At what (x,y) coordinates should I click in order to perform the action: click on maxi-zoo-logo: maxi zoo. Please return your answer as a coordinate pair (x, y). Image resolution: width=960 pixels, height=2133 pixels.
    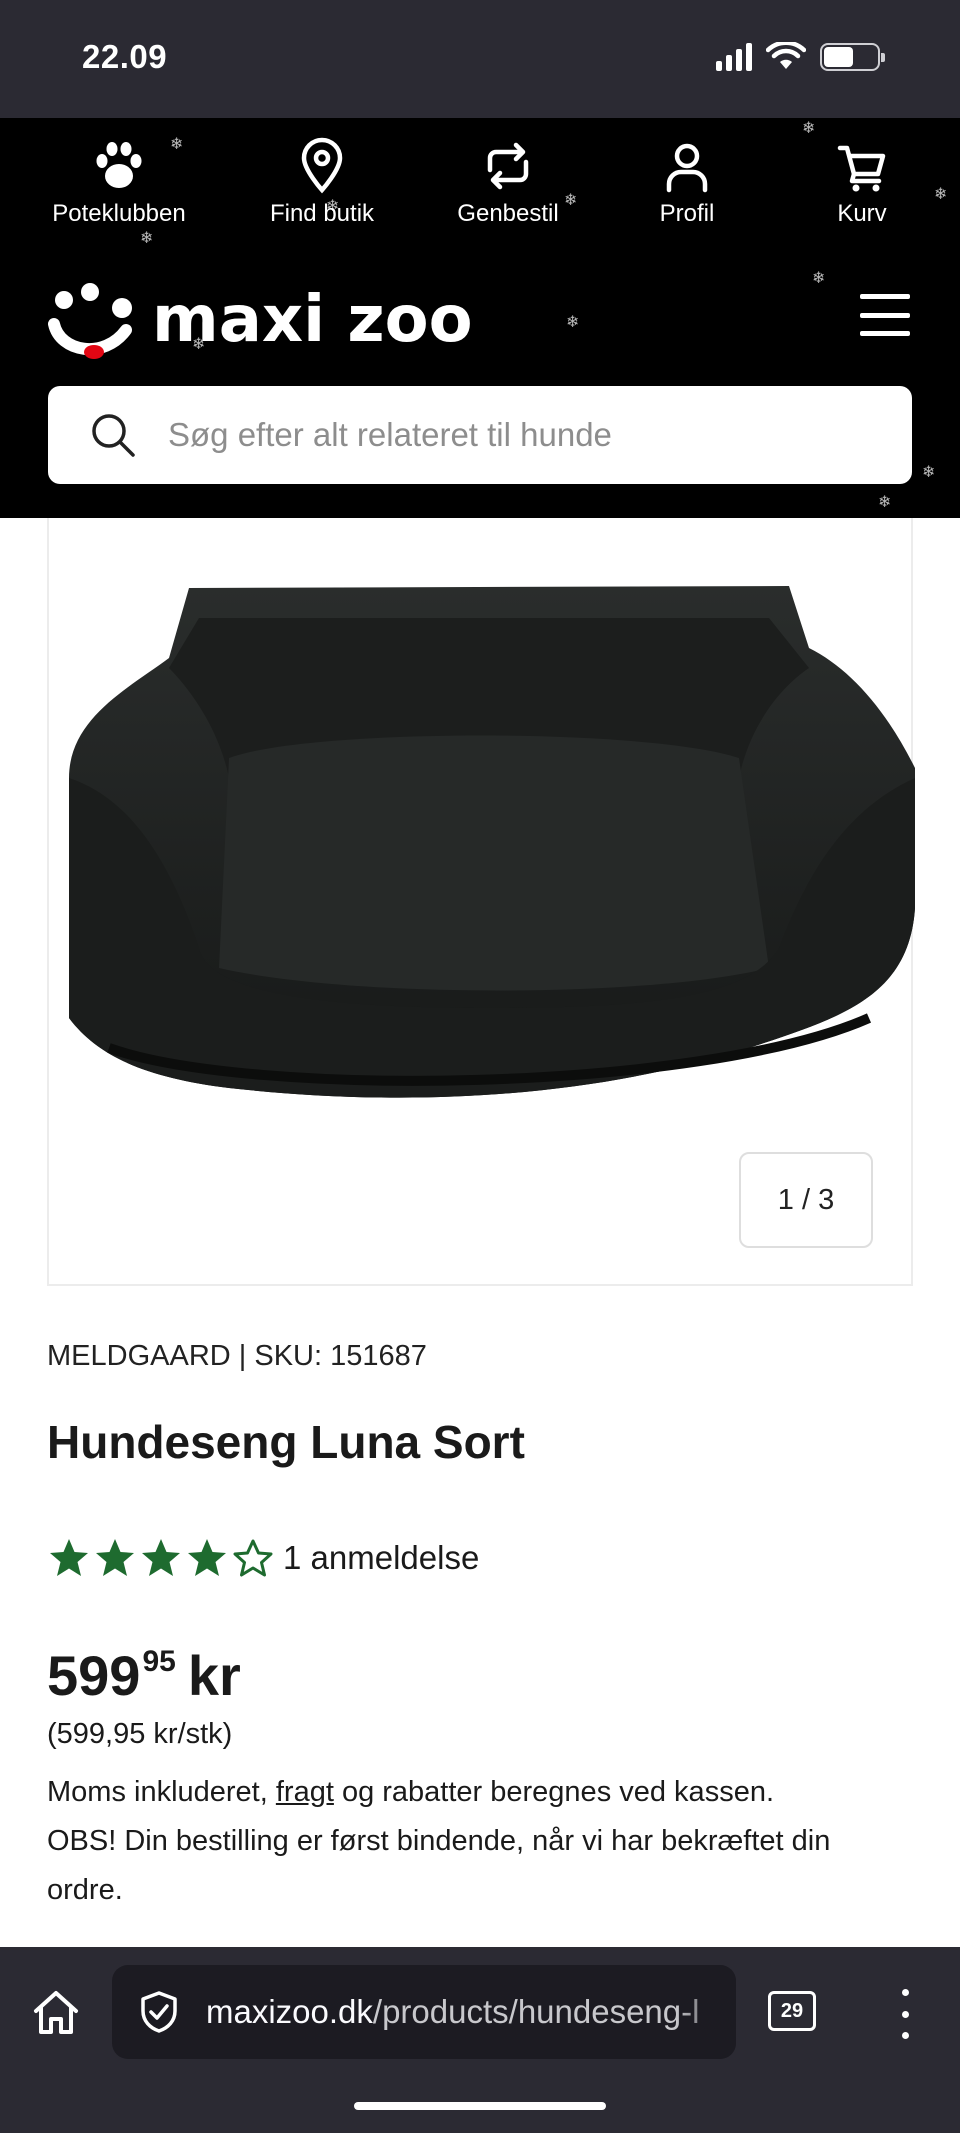
    Looking at the image, I should click on (259, 320).